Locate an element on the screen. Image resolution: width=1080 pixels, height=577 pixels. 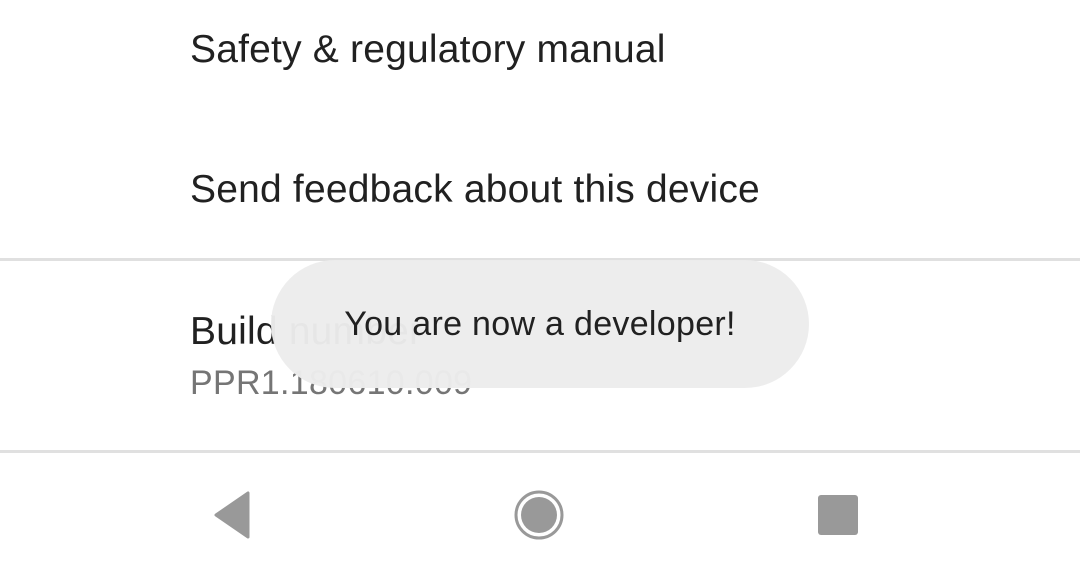
settings-item-title: Send feedback about this device is located at coordinates (475, 189).